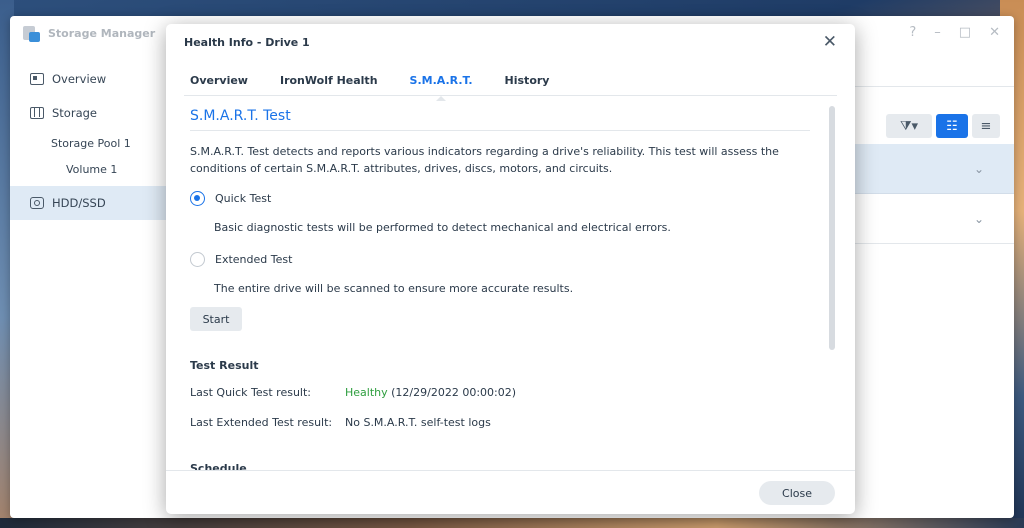 Image resolution: width=1024 pixels, height=528 pixels. I want to click on window-title: Storage Manager, so click(102, 33).